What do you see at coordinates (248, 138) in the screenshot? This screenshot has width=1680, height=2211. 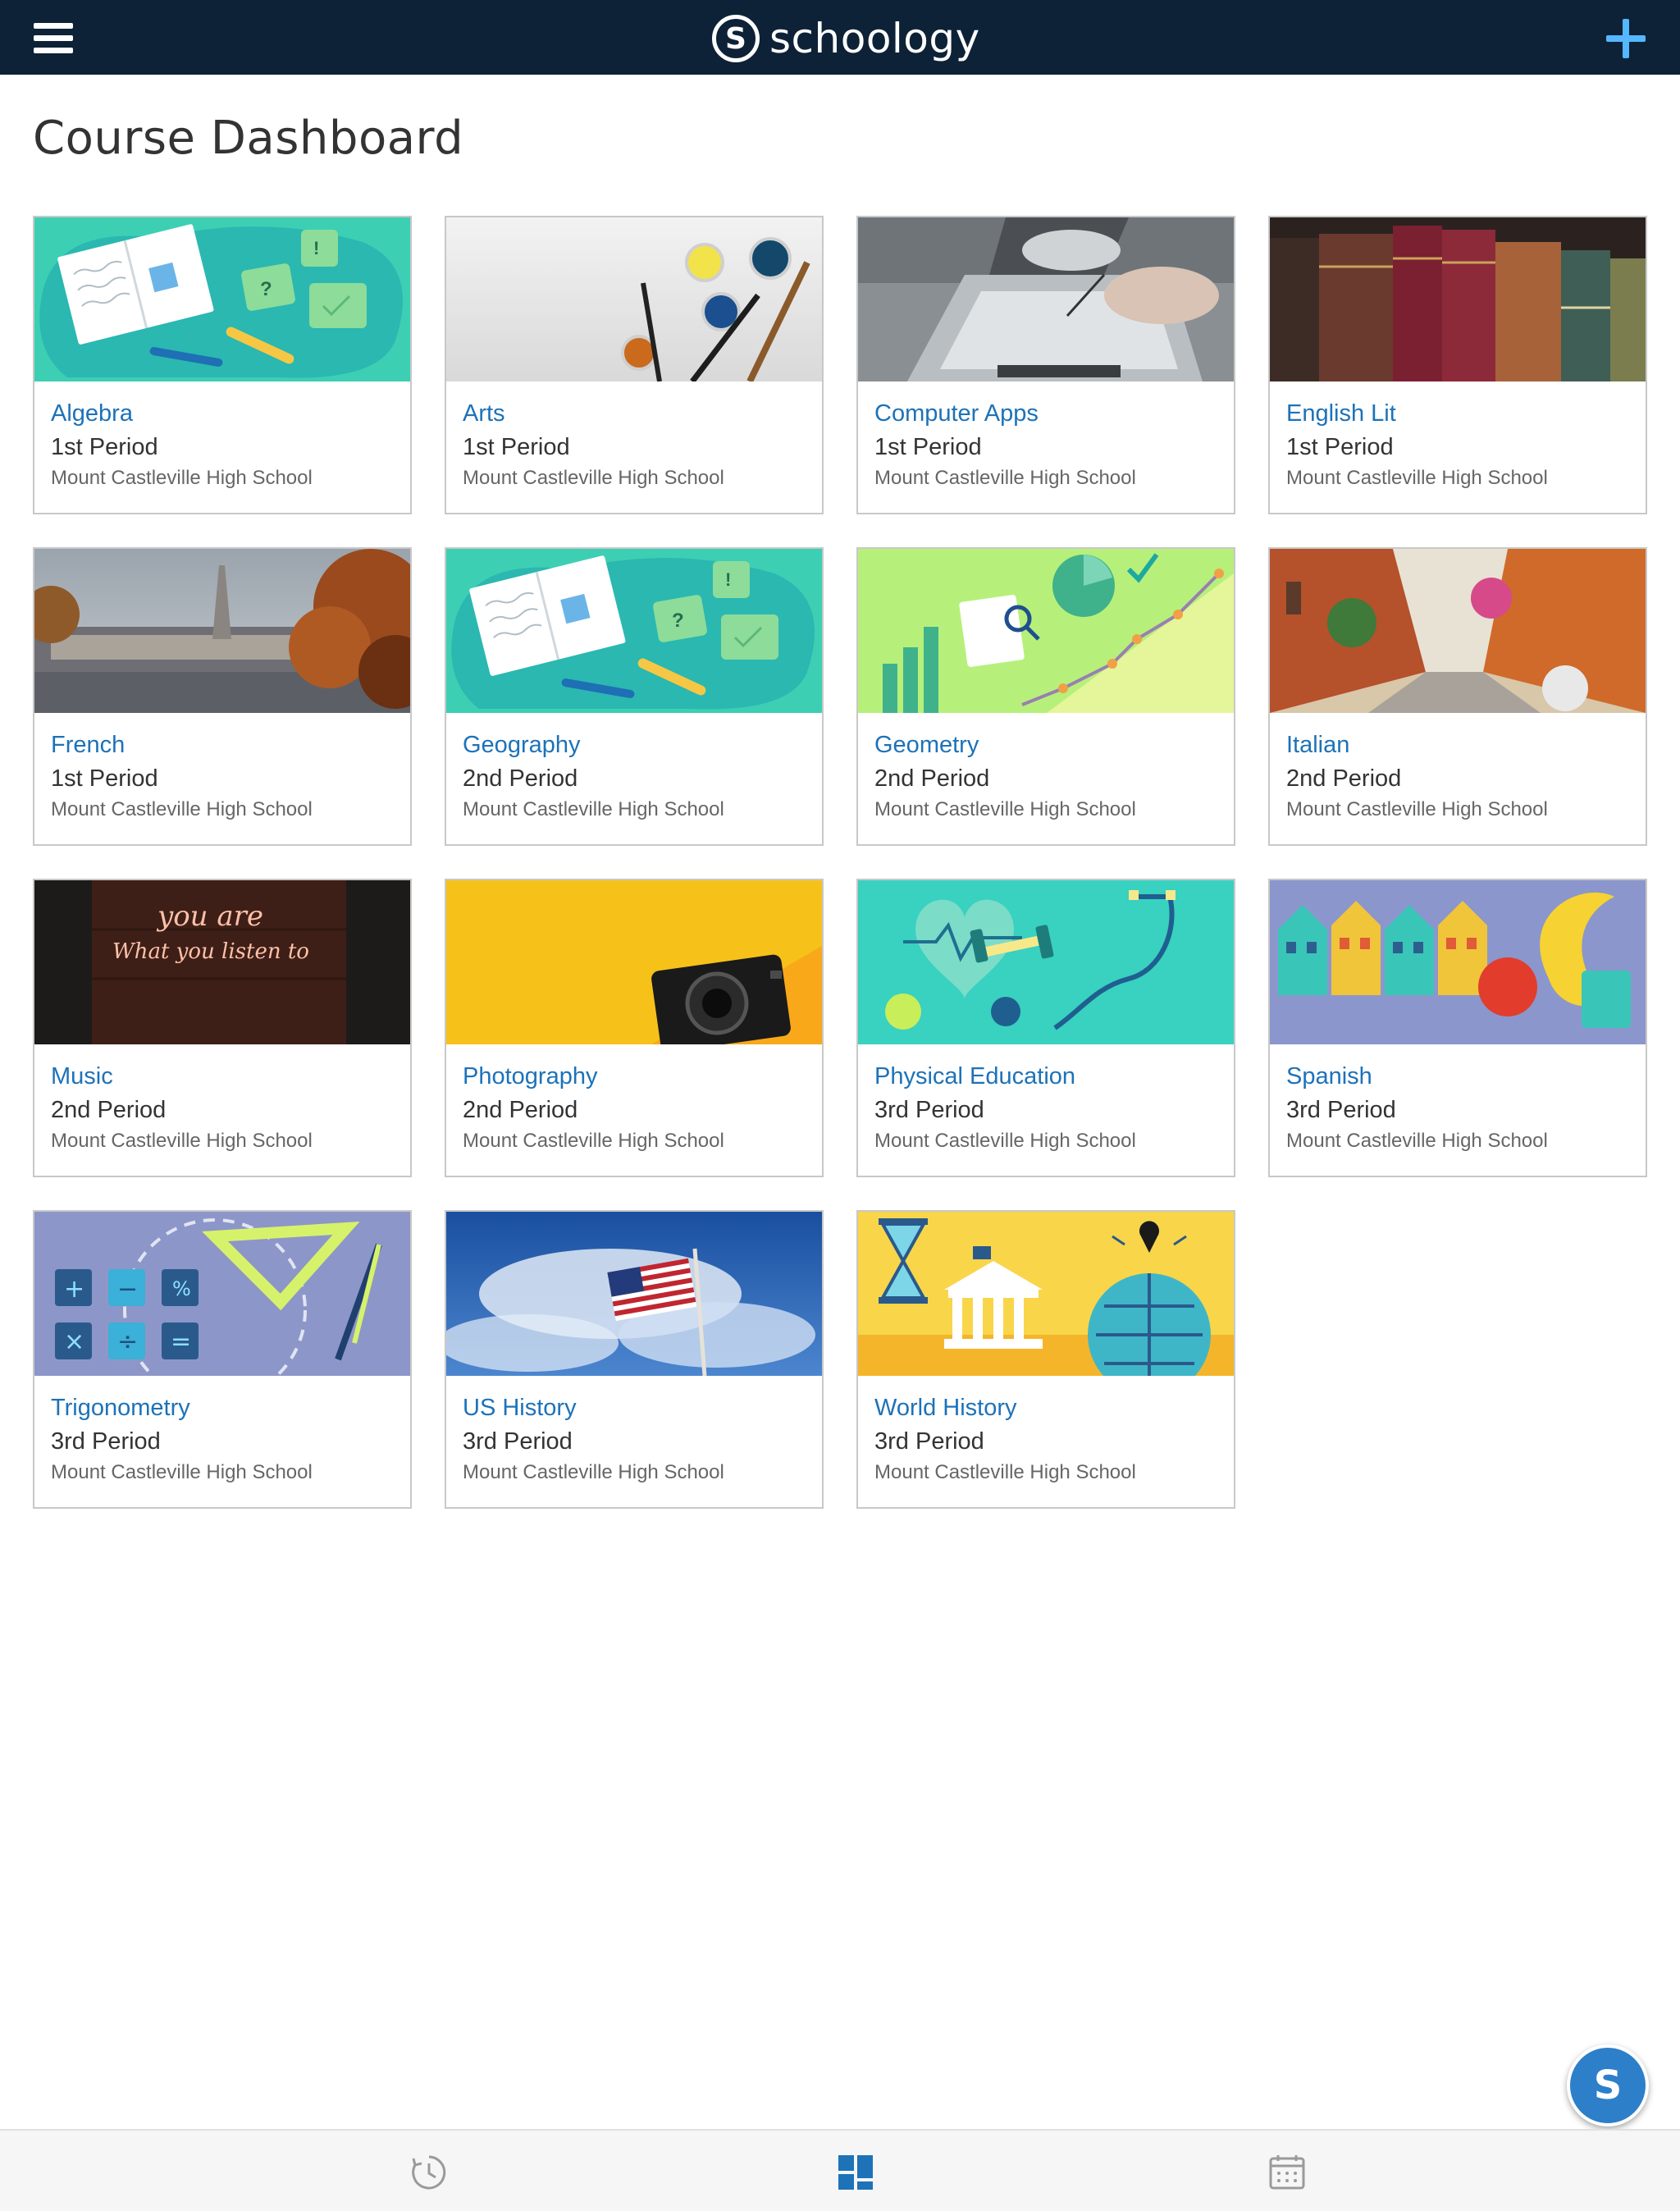 I see `page-title: Course Dashboard` at bounding box center [248, 138].